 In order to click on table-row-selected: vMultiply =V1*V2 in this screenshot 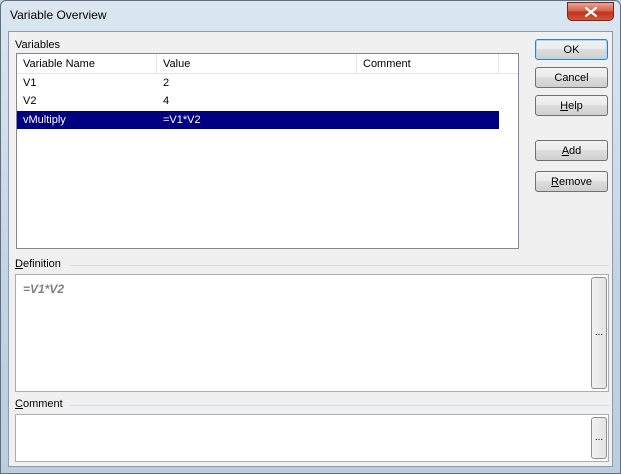, I will do `click(258, 120)`.